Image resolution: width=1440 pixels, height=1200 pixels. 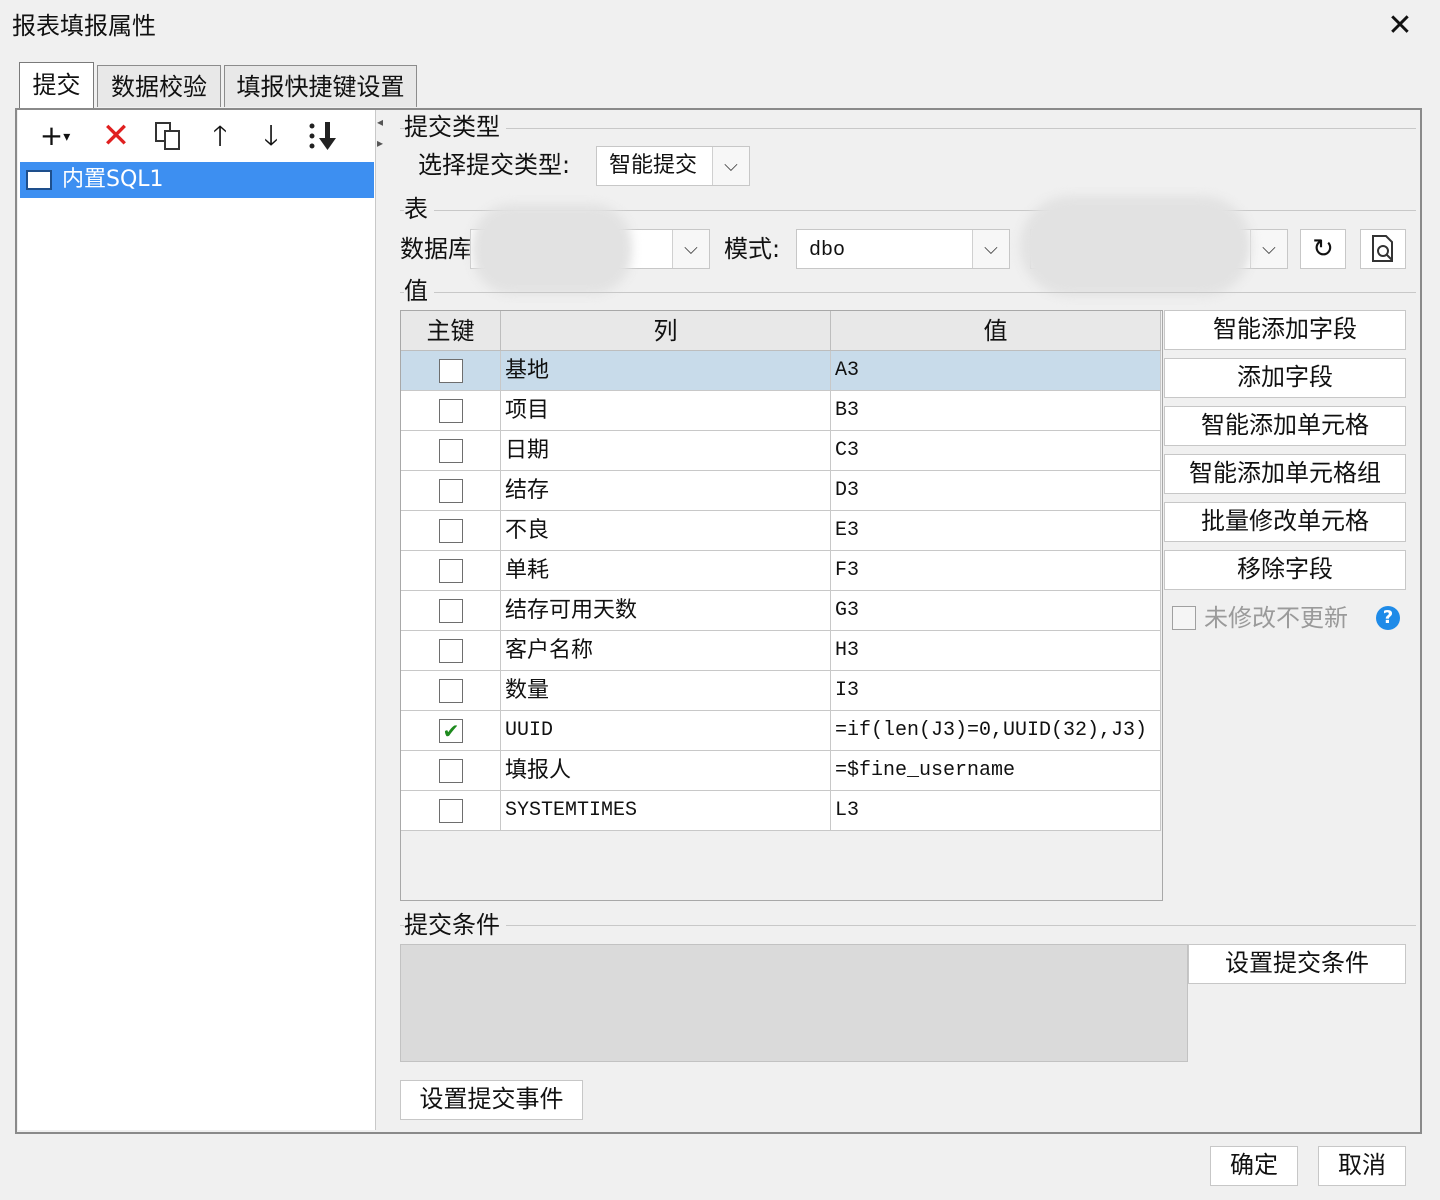 What do you see at coordinates (996, 811) in the screenshot?
I see `value-cell: L3` at bounding box center [996, 811].